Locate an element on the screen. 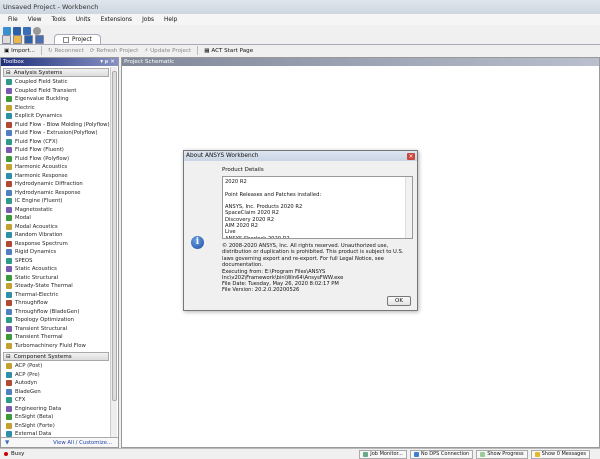  toolbox-item: Fluid Flow - Extrusion(Polyflow) is located at coordinates (59, 133).